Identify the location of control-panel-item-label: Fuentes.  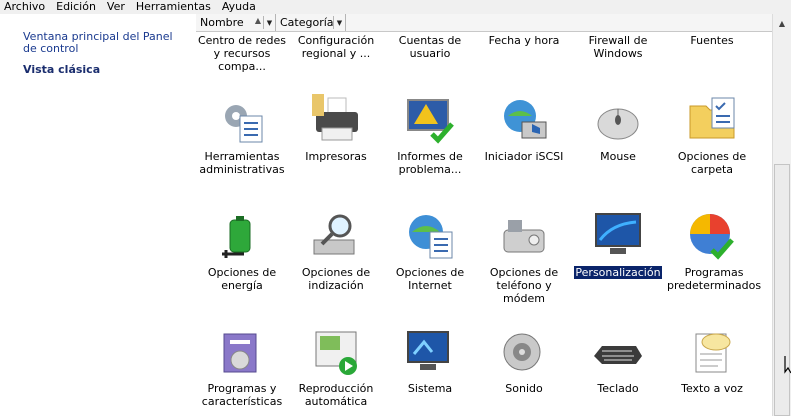
(712, 40).